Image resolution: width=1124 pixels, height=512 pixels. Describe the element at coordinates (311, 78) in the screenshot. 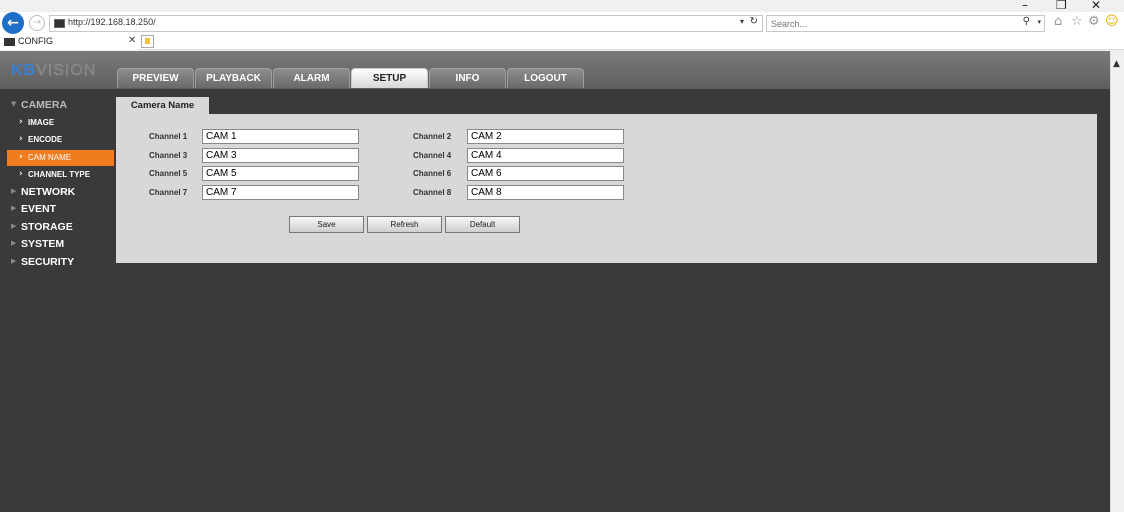

I see `tab-alarm: ALARM` at that location.